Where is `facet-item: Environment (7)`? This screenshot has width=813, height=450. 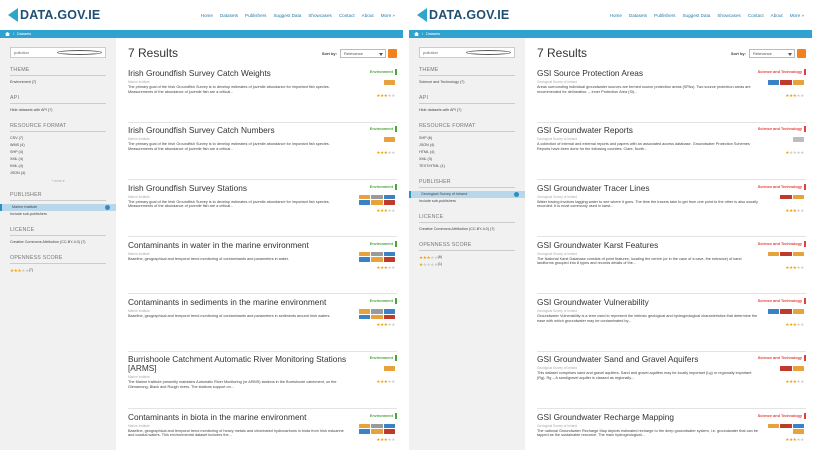 facet-item: Environment (7) is located at coordinates (58, 82).